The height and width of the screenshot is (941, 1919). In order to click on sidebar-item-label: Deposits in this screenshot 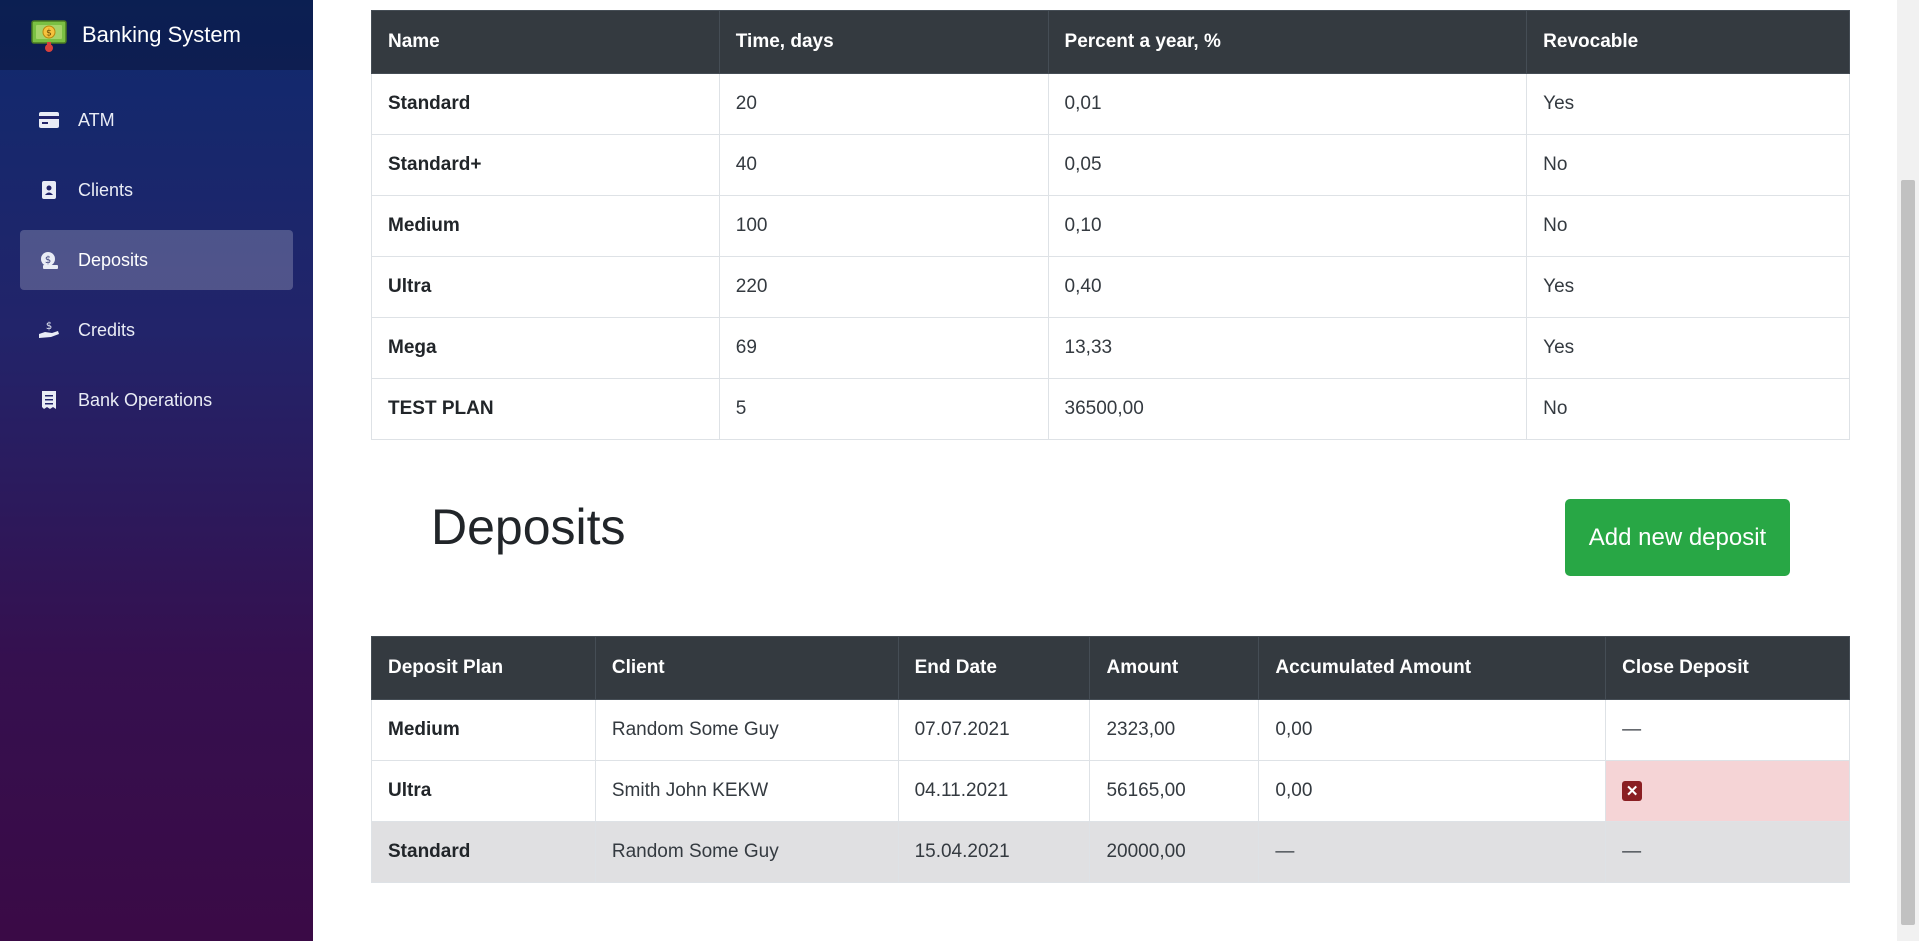, I will do `click(113, 259)`.